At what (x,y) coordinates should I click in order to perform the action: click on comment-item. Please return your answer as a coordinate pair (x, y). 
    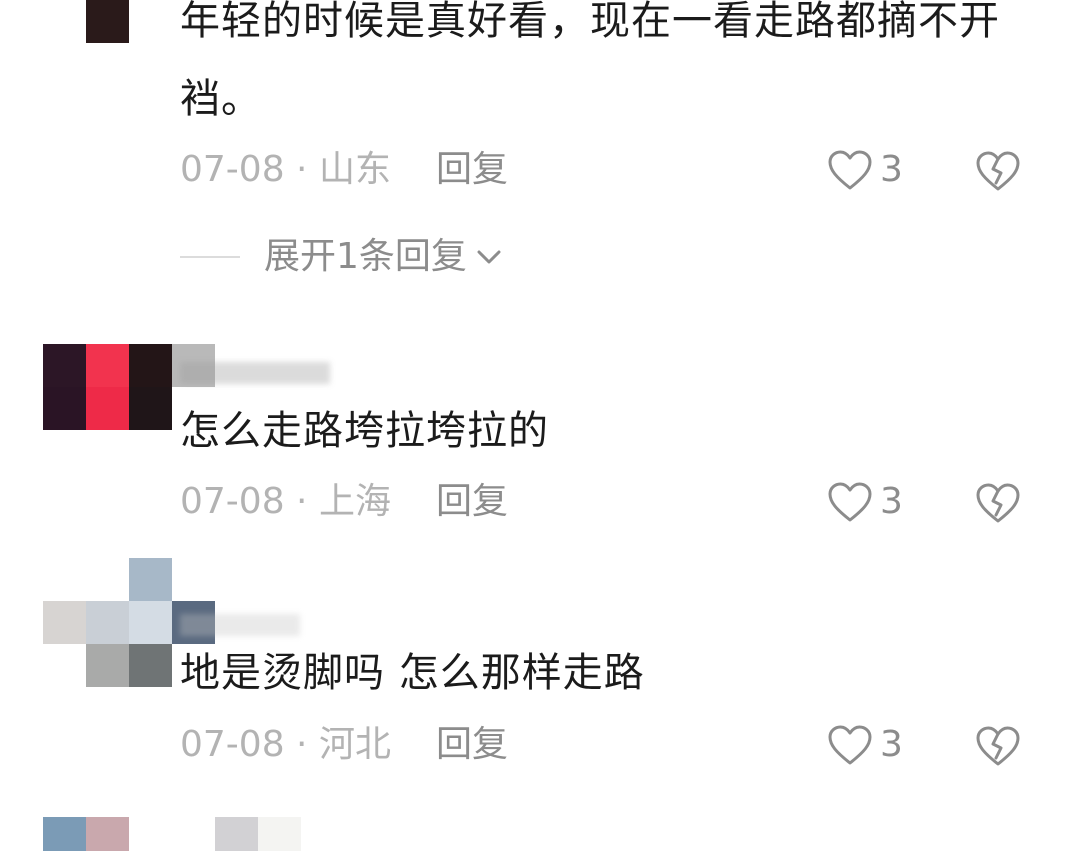
    Looking at the image, I should click on (540, 834).